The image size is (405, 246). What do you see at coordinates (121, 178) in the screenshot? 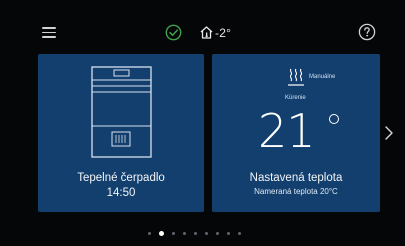
I see `heat-pump-title: Tepelné čerpadlo` at bounding box center [121, 178].